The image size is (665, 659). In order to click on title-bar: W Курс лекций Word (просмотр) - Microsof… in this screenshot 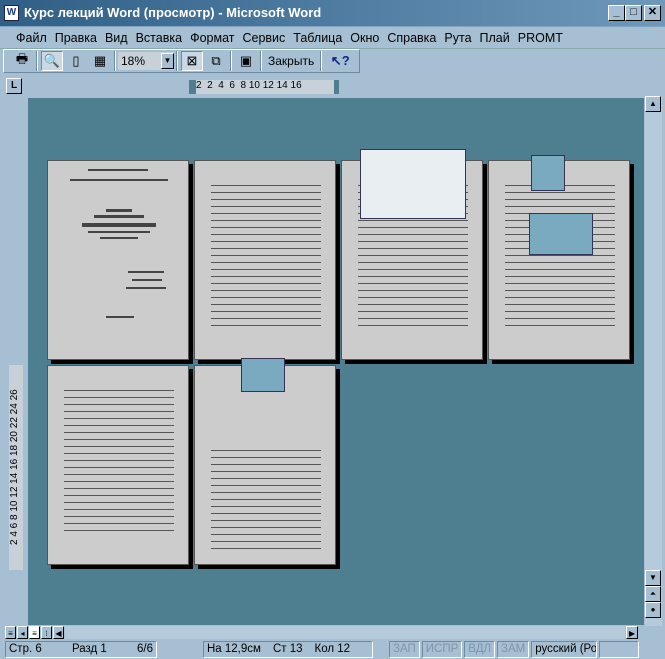, I will do `click(332, 13)`.